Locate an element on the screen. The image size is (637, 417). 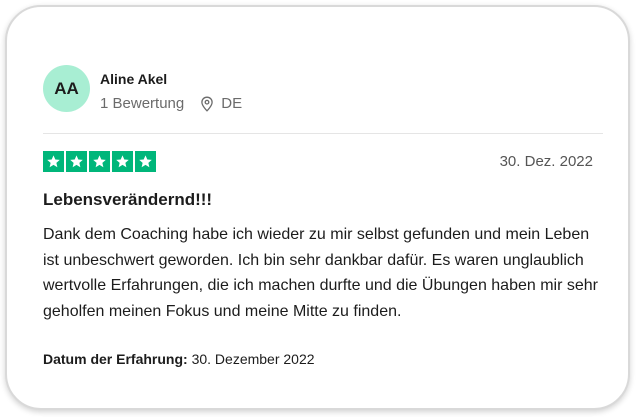
experience-date-value: 30. Dezember 2022 is located at coordinates (253, 359).